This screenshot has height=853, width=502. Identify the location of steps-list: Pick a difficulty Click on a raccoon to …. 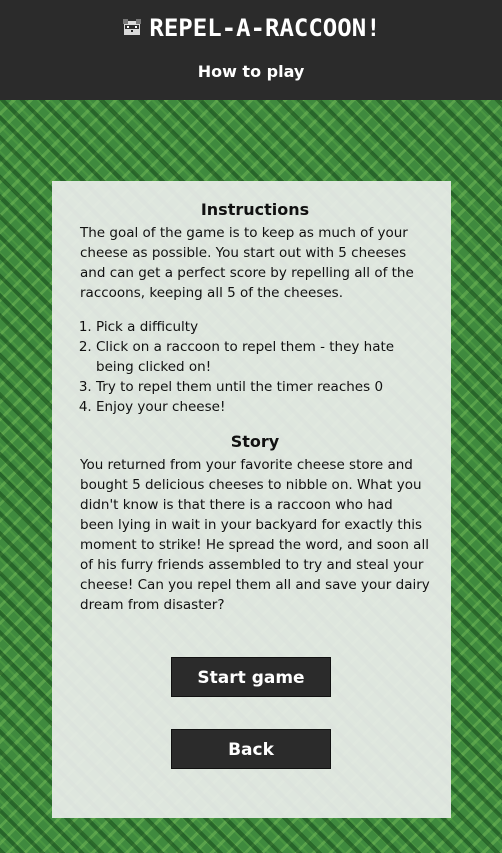
(255, 367).